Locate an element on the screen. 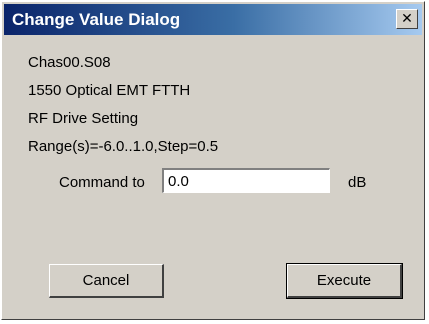 This screenshot has width=429, height=324. close-button: ✕ is located at coordinates (407, 19).